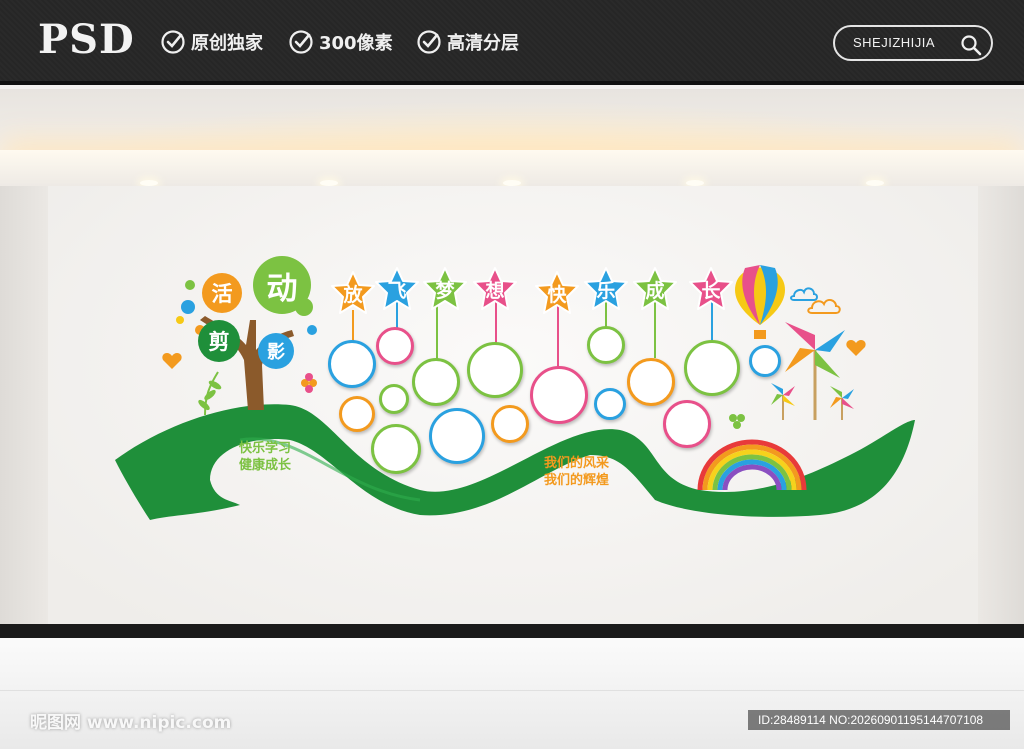  I want to click on slogan-line: 健康成长, so click(265, 465).